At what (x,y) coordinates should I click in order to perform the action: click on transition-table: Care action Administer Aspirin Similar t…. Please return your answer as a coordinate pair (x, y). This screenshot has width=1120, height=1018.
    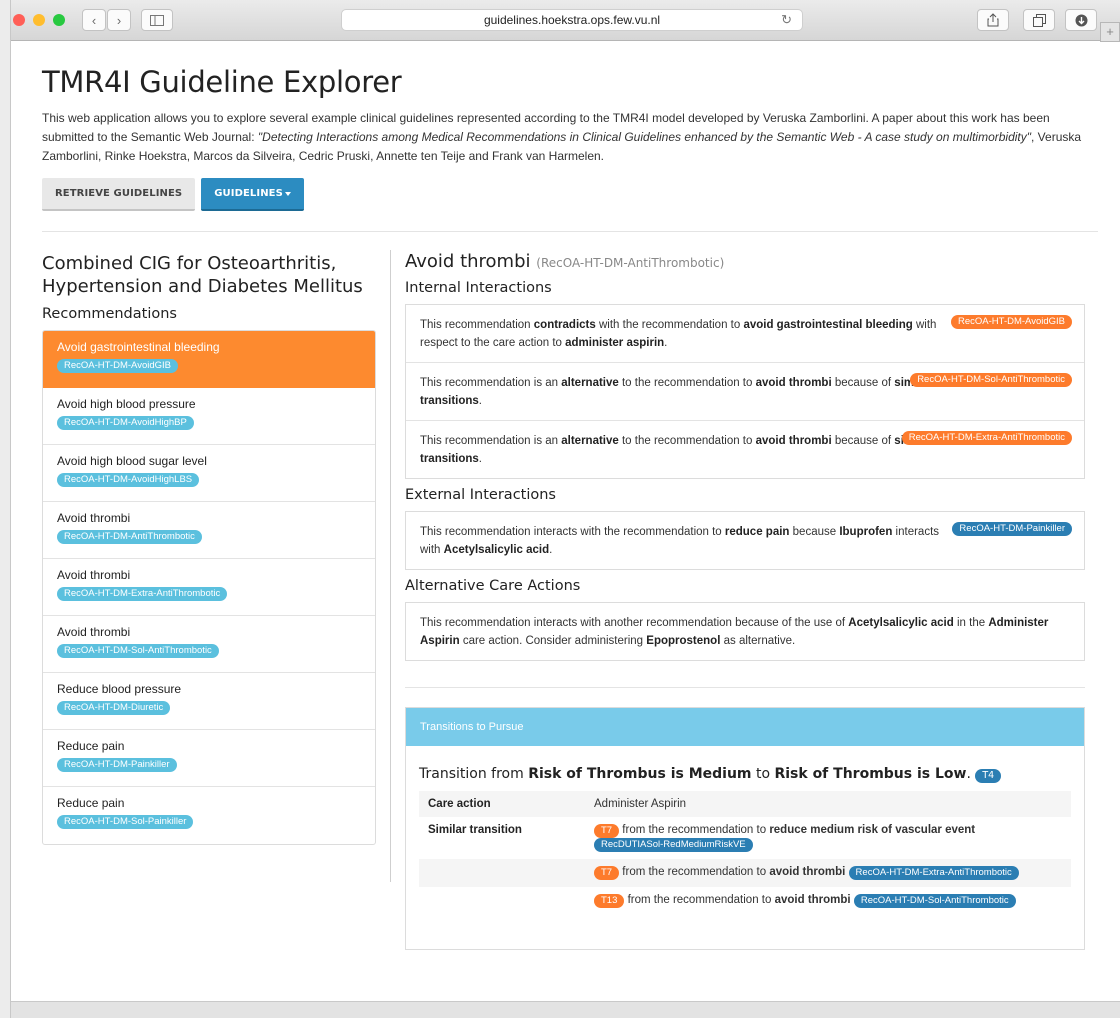
    Looking at the image, I should click on (745, 853).